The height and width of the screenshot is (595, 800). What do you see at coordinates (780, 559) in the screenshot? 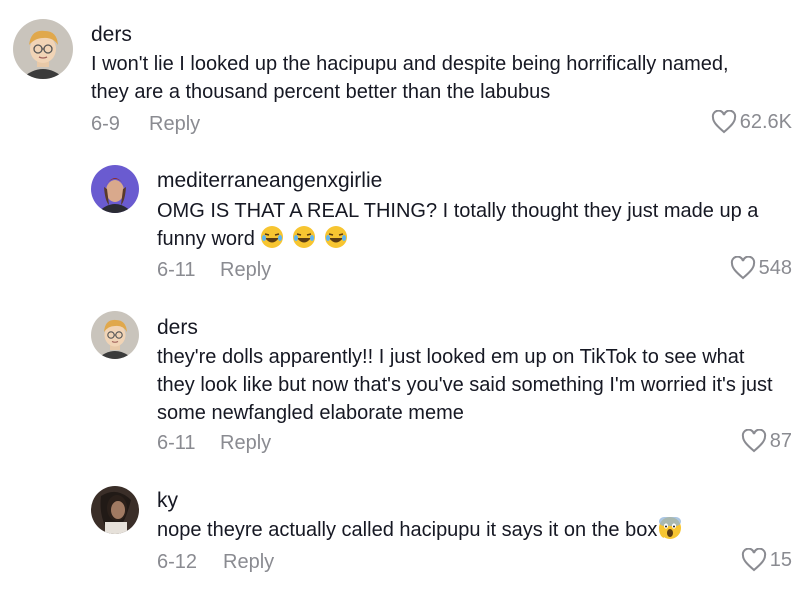
I see `like-count: 15` at bounding box center [780, 559].